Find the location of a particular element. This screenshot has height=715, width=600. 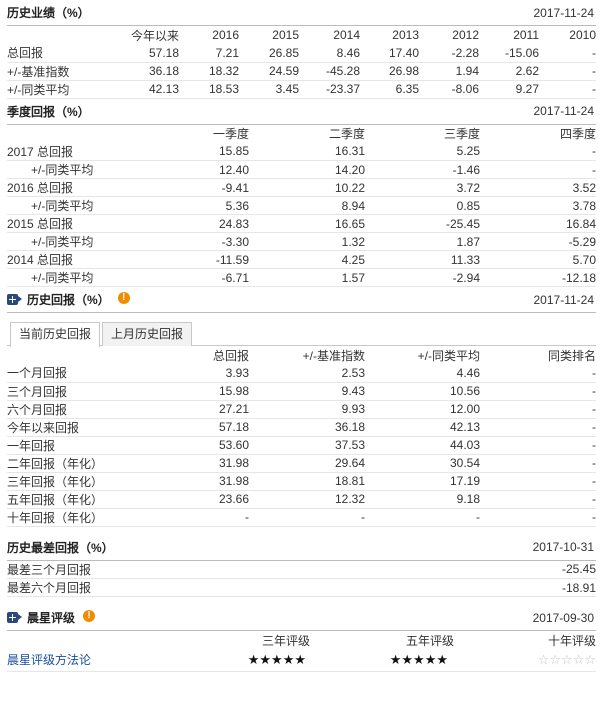

rating-col-3yr: 三年评级 is located at coordinates (285, 640).